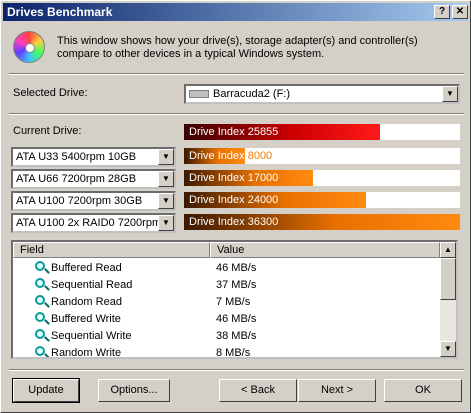 This screenshot has height=413, width=471. What do you see at coordinates (86, 353) in the screenshot?
I see `field-cell: Random Write` at bounding box center [86, 353].